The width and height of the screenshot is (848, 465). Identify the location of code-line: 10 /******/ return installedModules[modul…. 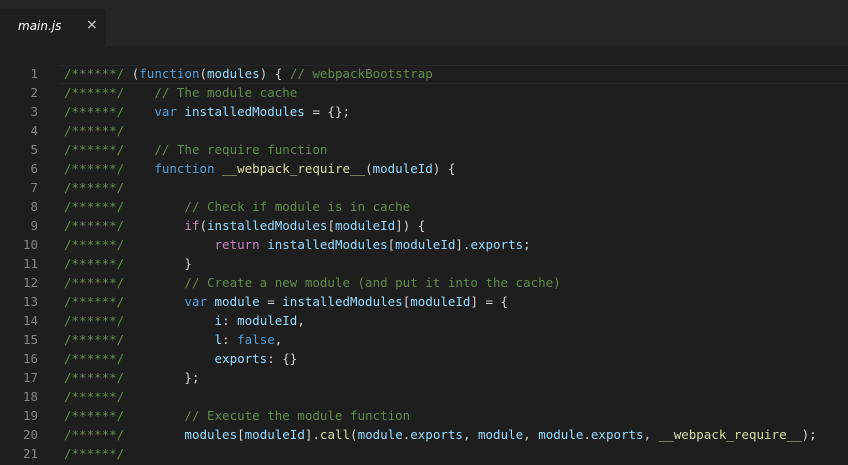
(424, 244).